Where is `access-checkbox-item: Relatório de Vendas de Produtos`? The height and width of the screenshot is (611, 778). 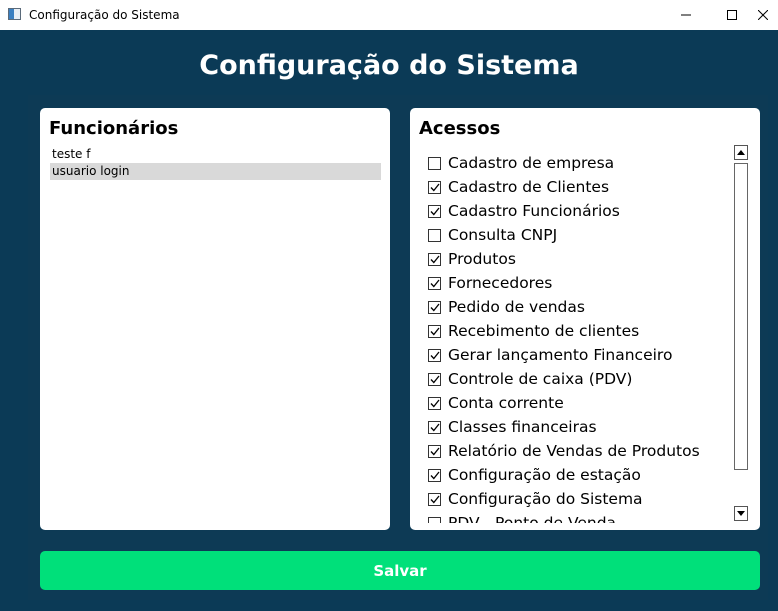
access-checkbox-item: Relatório de Vendas de Produtos is located at coordinates (583, 451).